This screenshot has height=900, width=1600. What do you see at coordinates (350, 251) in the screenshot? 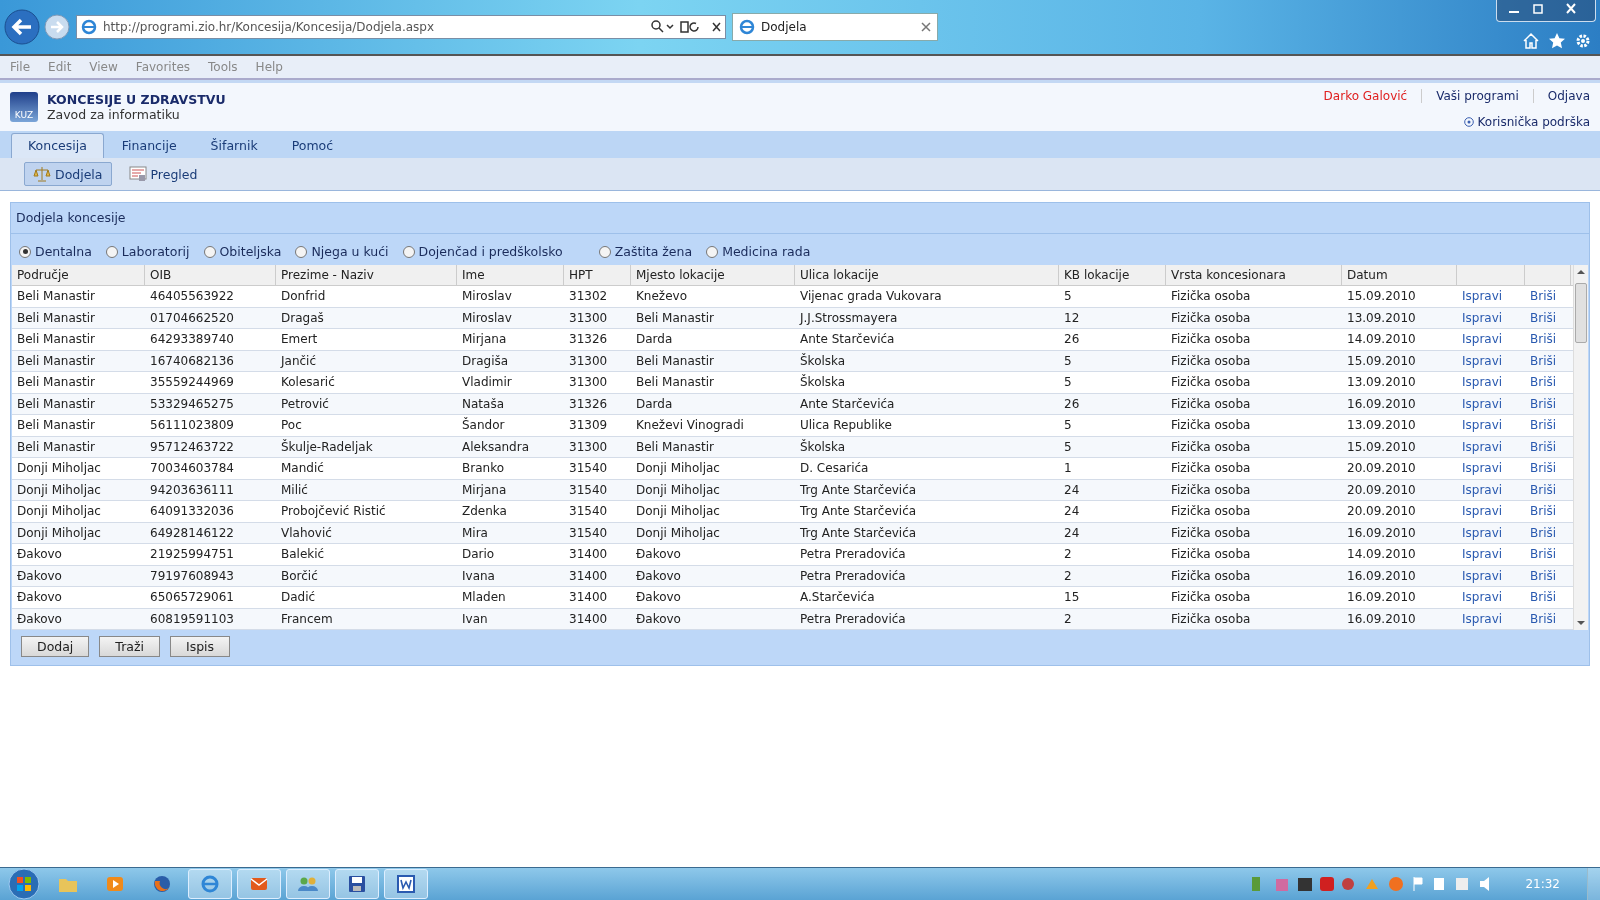
I see `radio-label: Njega u kući` at bounding box center [350, 251].